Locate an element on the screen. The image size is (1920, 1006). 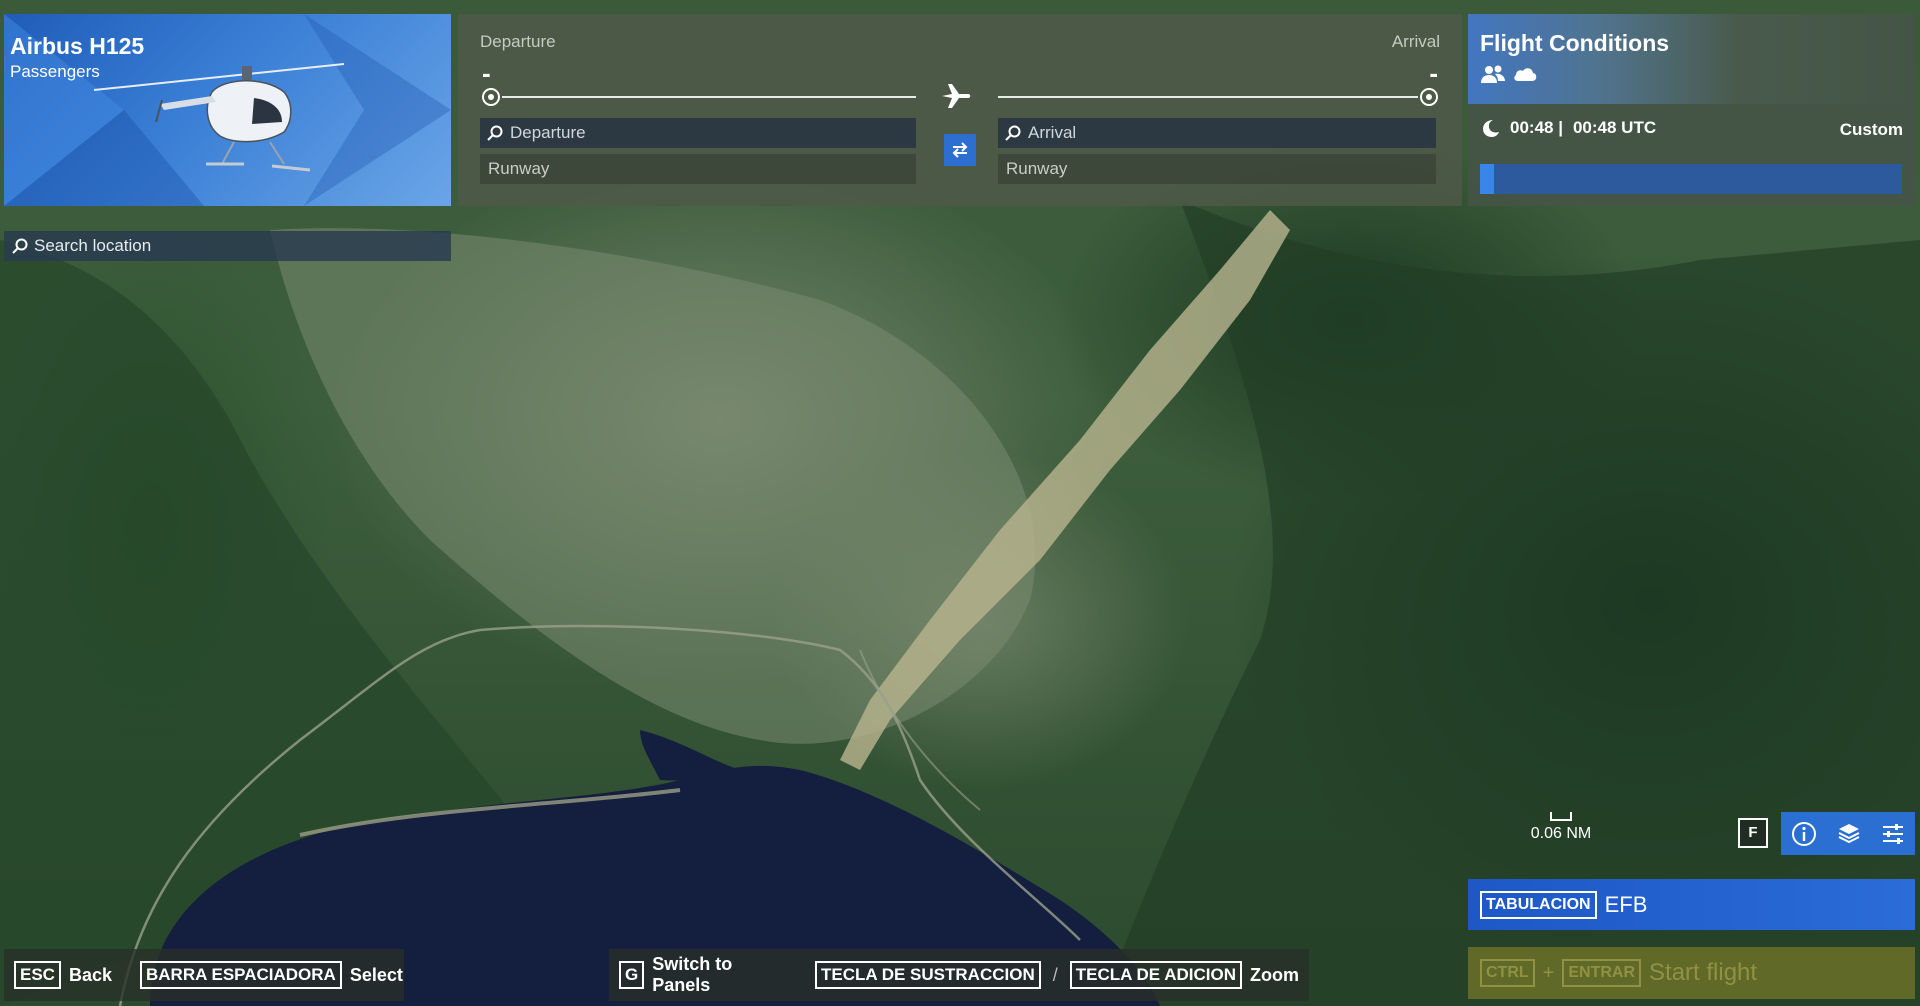
arrival-route-line is located at coordinates (1208, 97).